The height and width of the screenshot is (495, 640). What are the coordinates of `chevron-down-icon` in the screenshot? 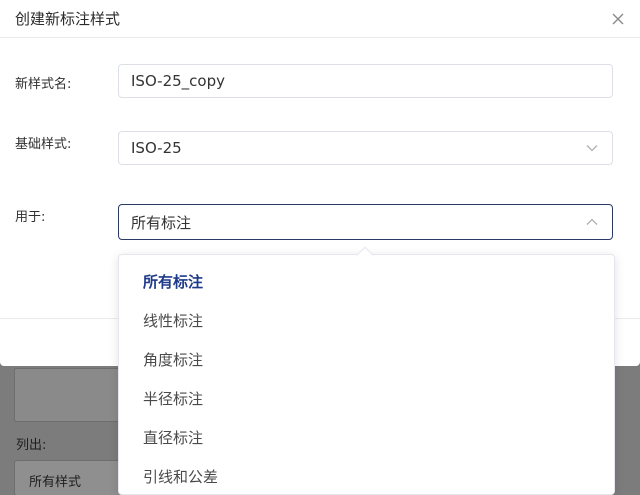 It's located at (592, 148).